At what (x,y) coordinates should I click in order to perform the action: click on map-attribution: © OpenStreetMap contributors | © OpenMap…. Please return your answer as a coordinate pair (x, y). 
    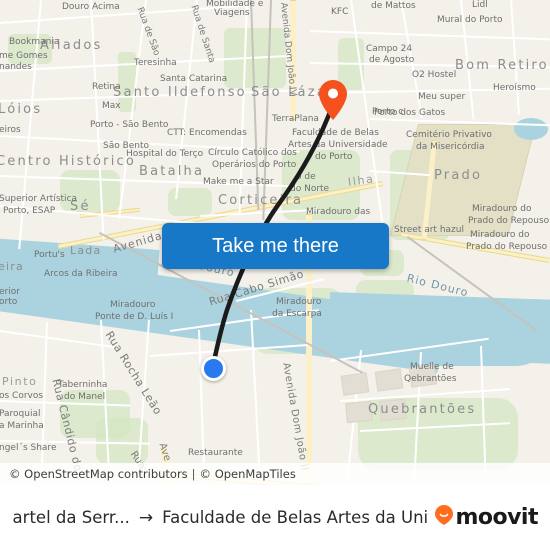
    Looking at the image, I should click on (275, 474).